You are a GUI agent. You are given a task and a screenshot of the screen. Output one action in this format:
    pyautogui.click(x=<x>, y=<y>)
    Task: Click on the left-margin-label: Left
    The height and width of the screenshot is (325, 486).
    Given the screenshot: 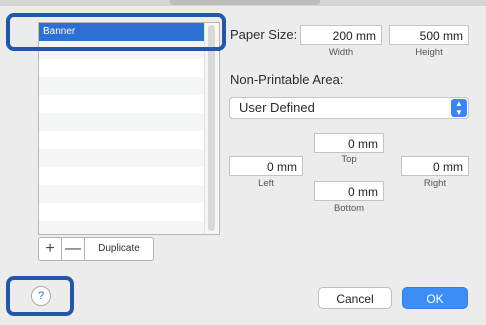 What is the action you would take?
    pyautogui.click(x=266, y=183)
    